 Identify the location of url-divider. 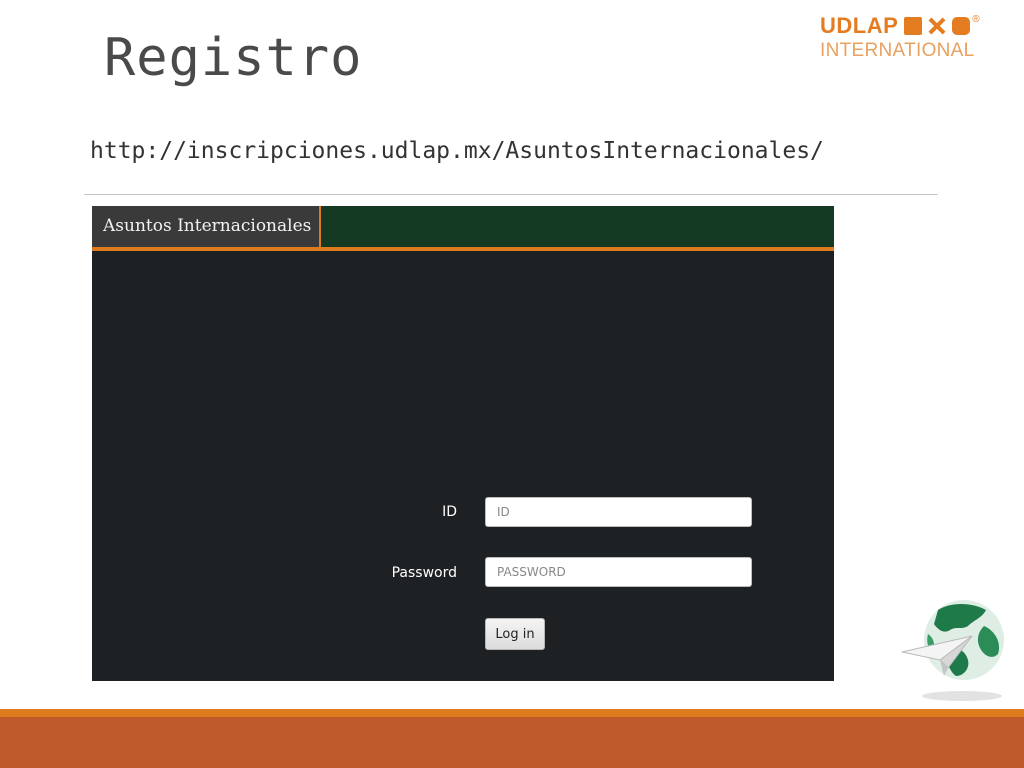
(511, 194).